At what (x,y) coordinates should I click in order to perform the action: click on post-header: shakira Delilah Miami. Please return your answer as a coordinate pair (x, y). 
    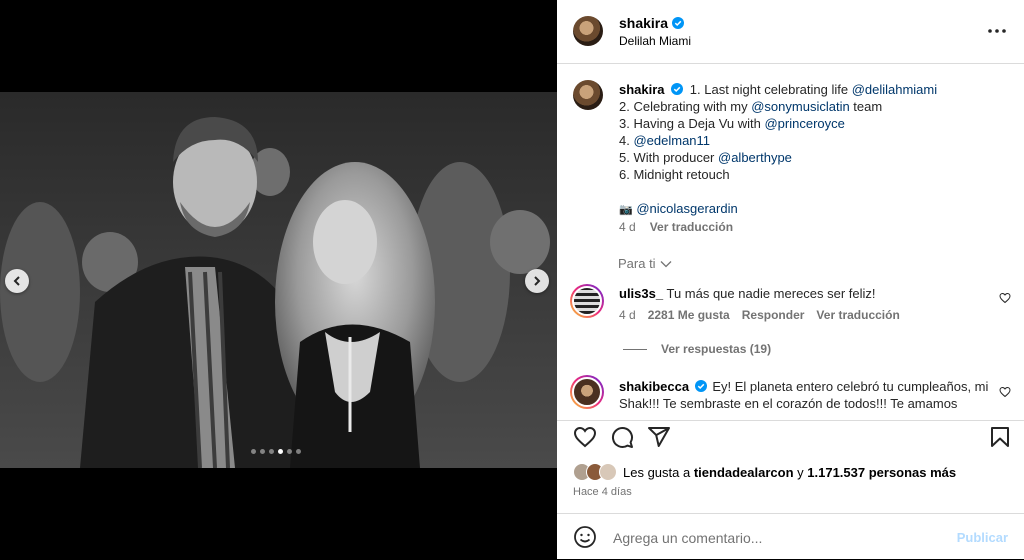
    Looking at the image, I should click on (790, 32).